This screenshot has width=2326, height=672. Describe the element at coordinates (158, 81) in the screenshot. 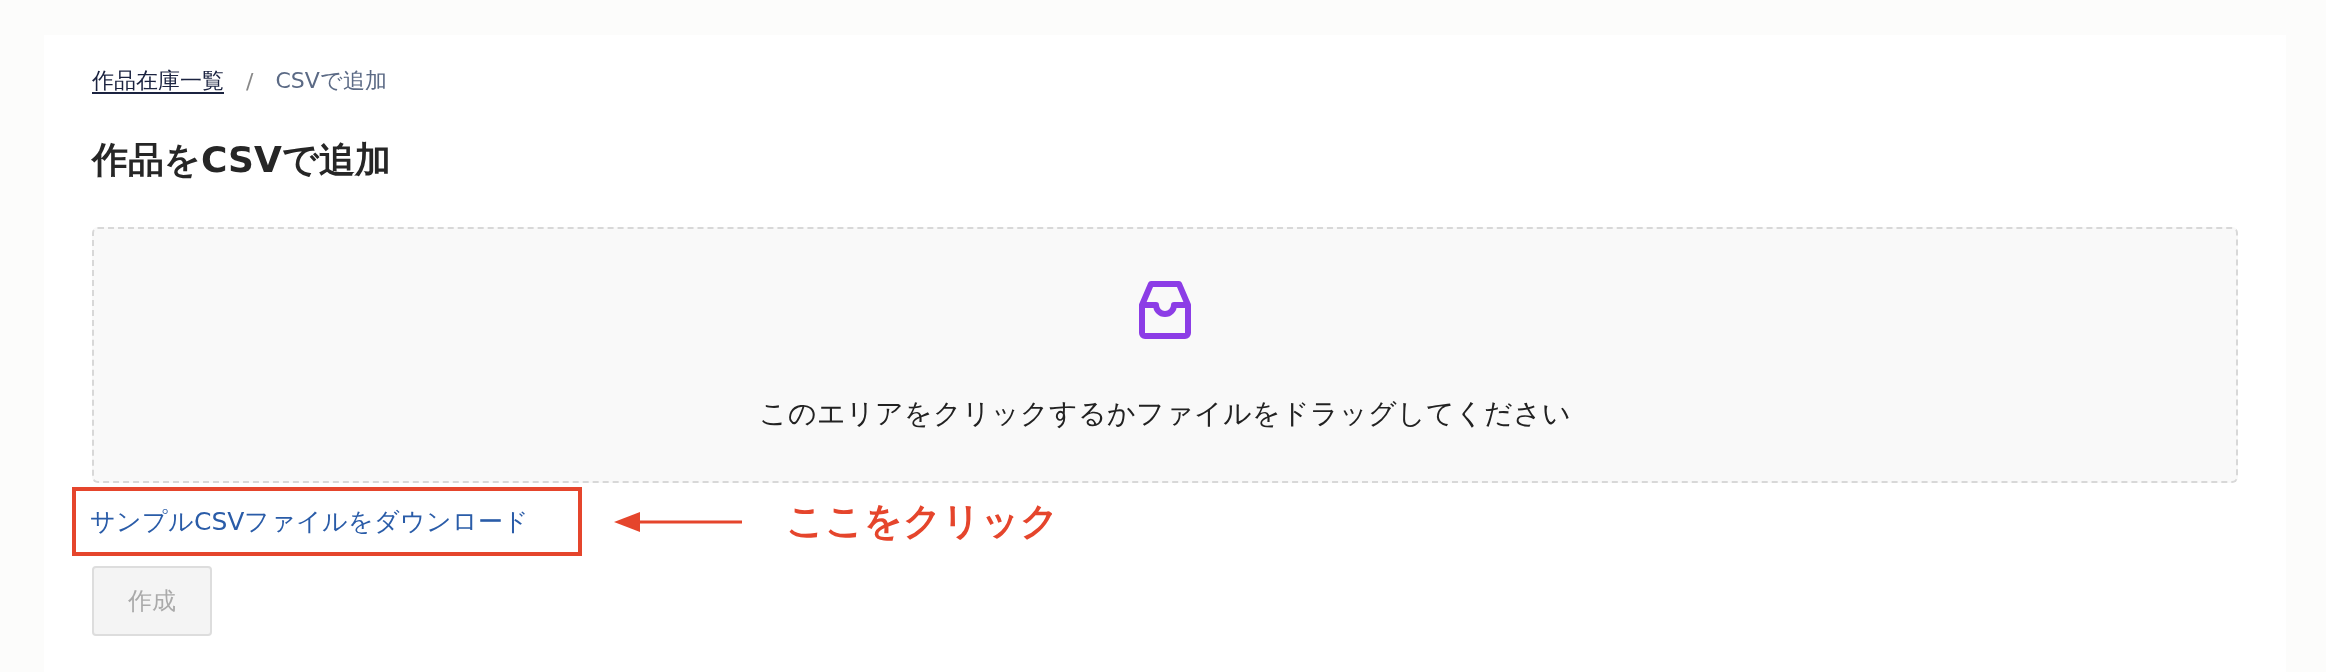

I see `breadcrumb-link: 作品在庫一覧` at that location.